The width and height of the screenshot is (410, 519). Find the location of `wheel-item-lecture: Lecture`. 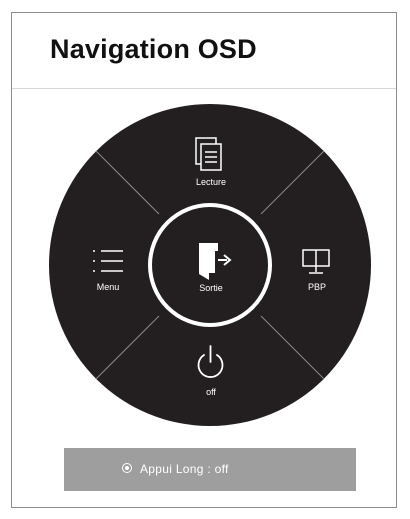

wheel-item-lecture: Lecture is located at coordinates (210, 162).